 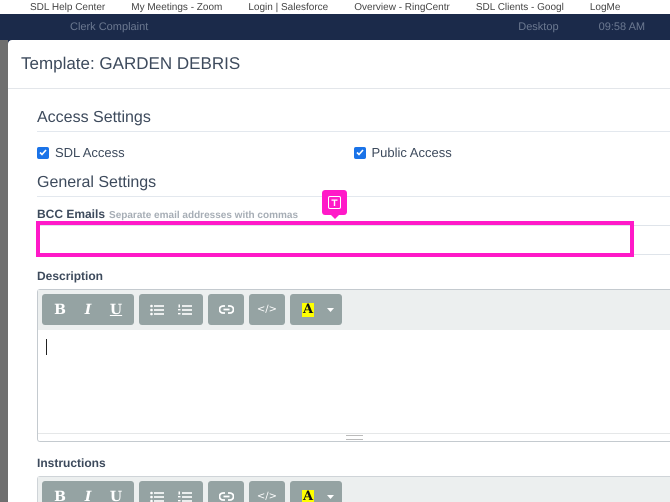 What do you see at coordinates (288, 8) in the screenshot?
I see `bookmark-link: Login | Salesforce` at bounding box center [288, 8].